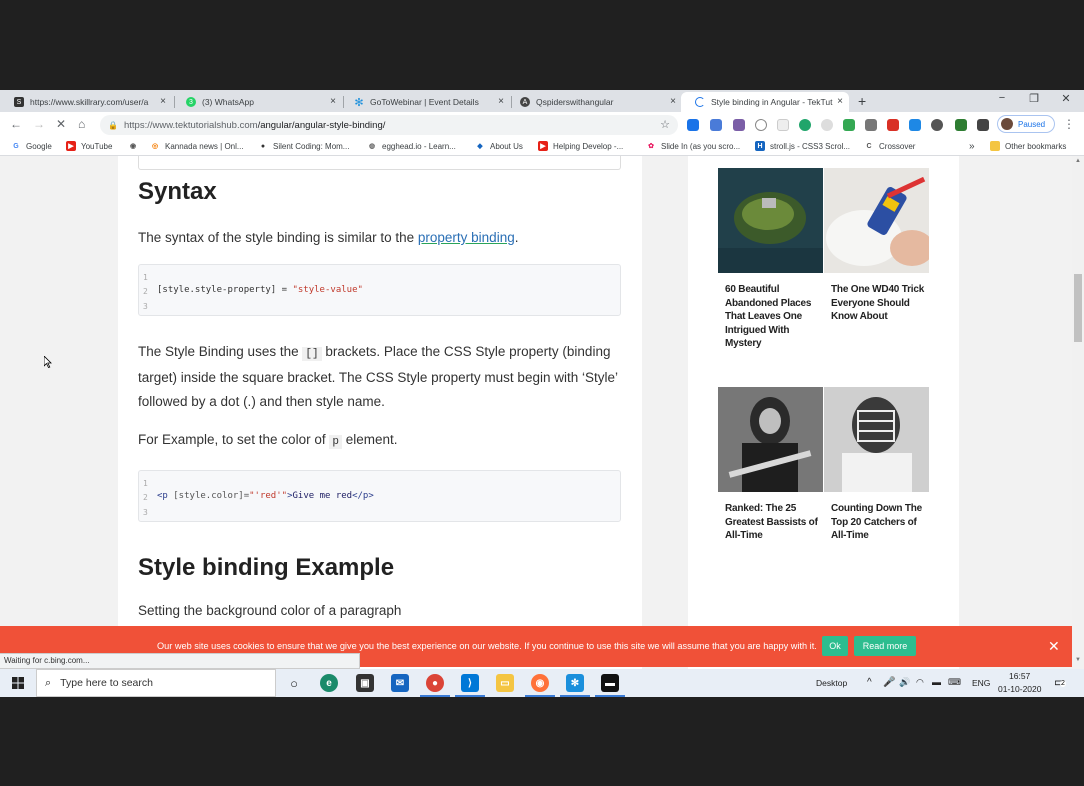  Describe the element at coordinates (499, 146) in the screenshot. I see `bookmark-about-us: ◆ About Us` at that location.